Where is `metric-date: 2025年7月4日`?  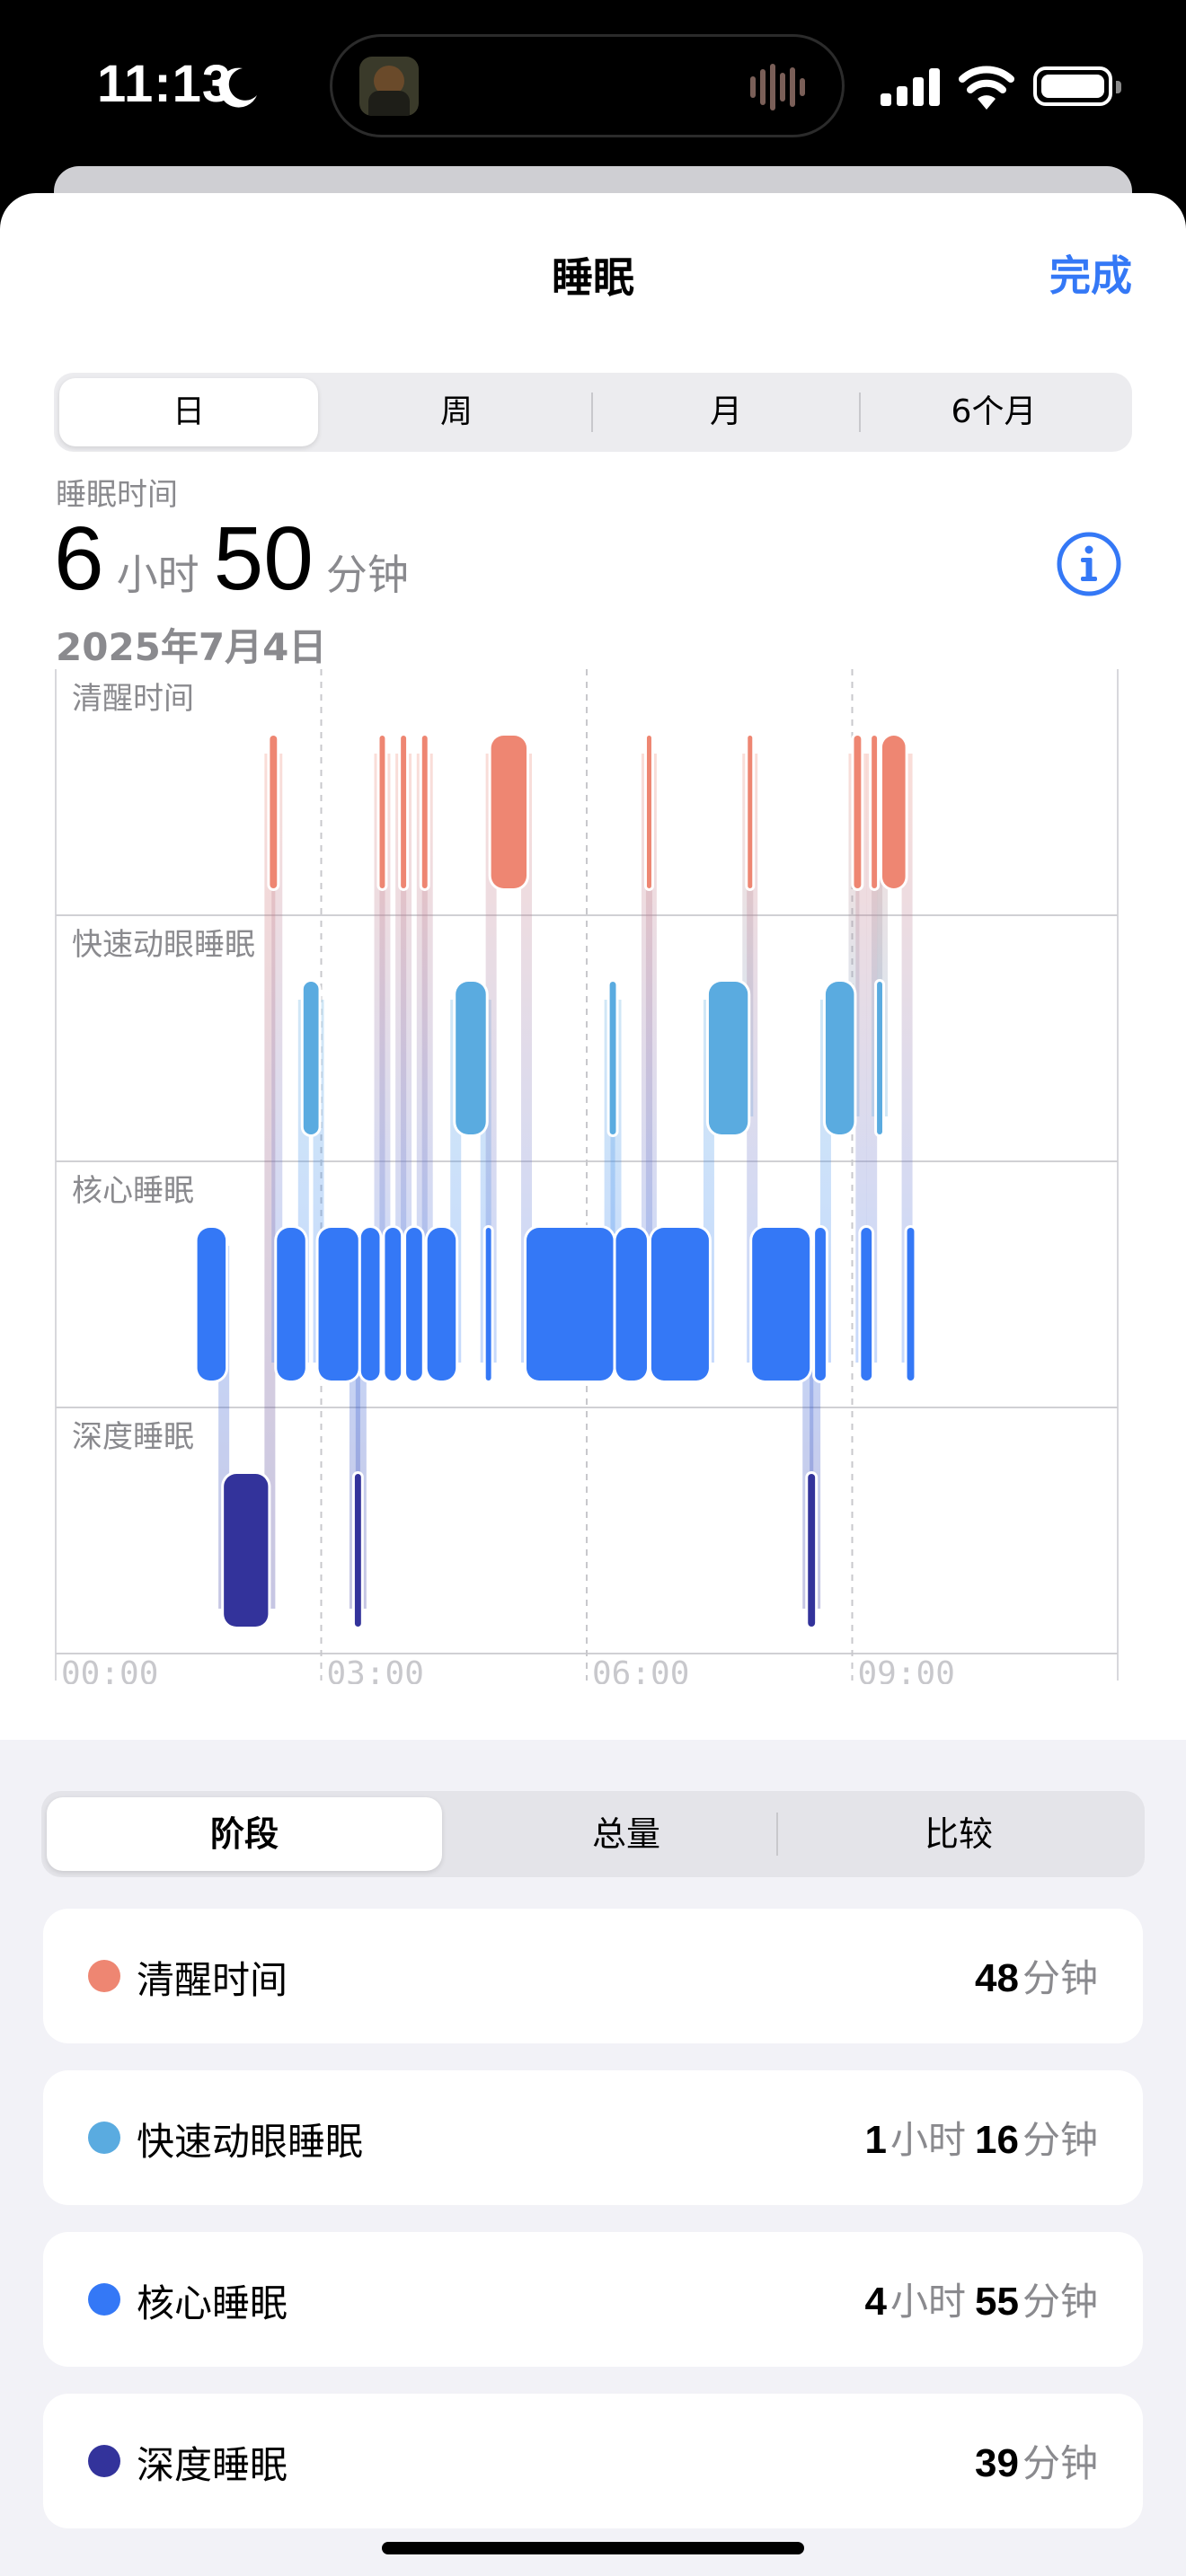
metric-date: 2025年7月4日 is located at coordinates (191, 647).